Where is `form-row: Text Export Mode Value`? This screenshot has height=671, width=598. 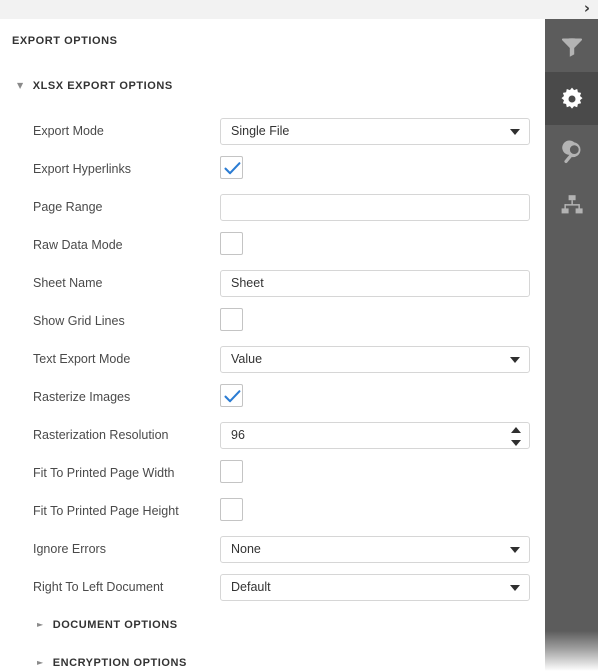
form-row: Text Export Mode Value is located at coordinates (272, 360).